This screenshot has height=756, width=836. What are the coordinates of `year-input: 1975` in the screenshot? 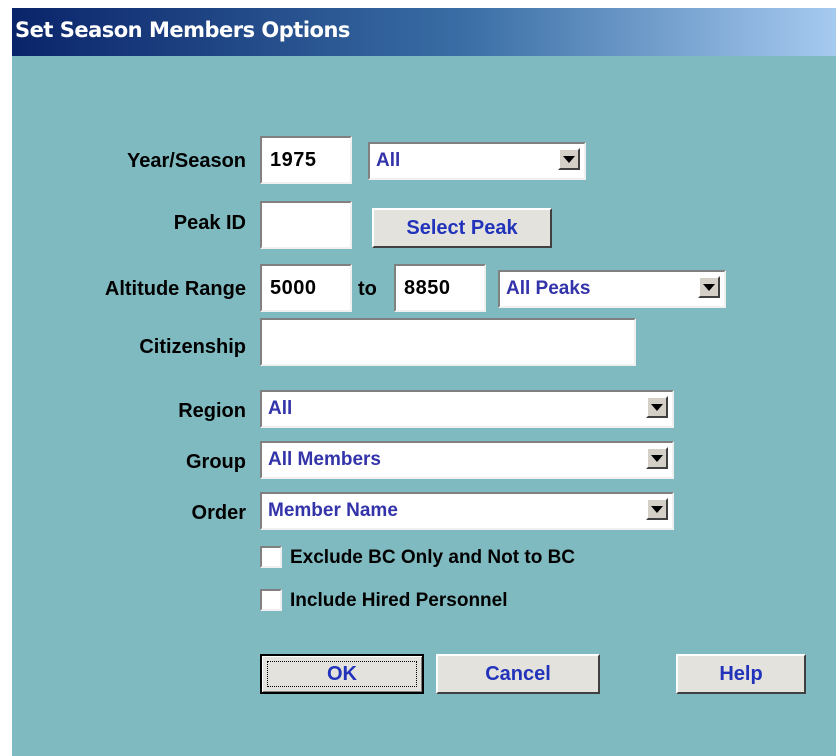 It's located at (306, 160).